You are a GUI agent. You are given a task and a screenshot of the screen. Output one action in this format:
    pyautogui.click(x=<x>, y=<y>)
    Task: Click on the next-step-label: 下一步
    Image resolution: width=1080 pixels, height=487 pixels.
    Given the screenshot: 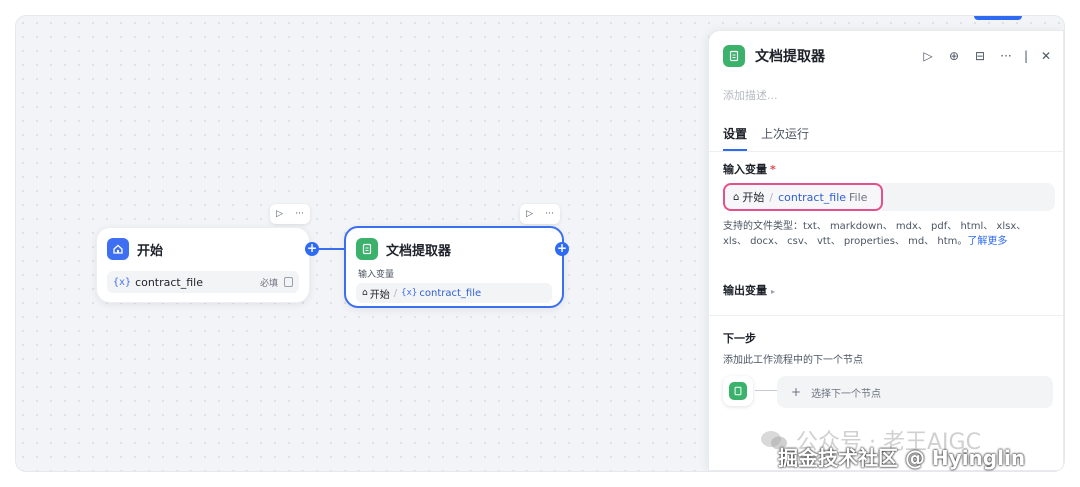 What is the action you would take?
    pyautogui.click(x=739, y=338)
    